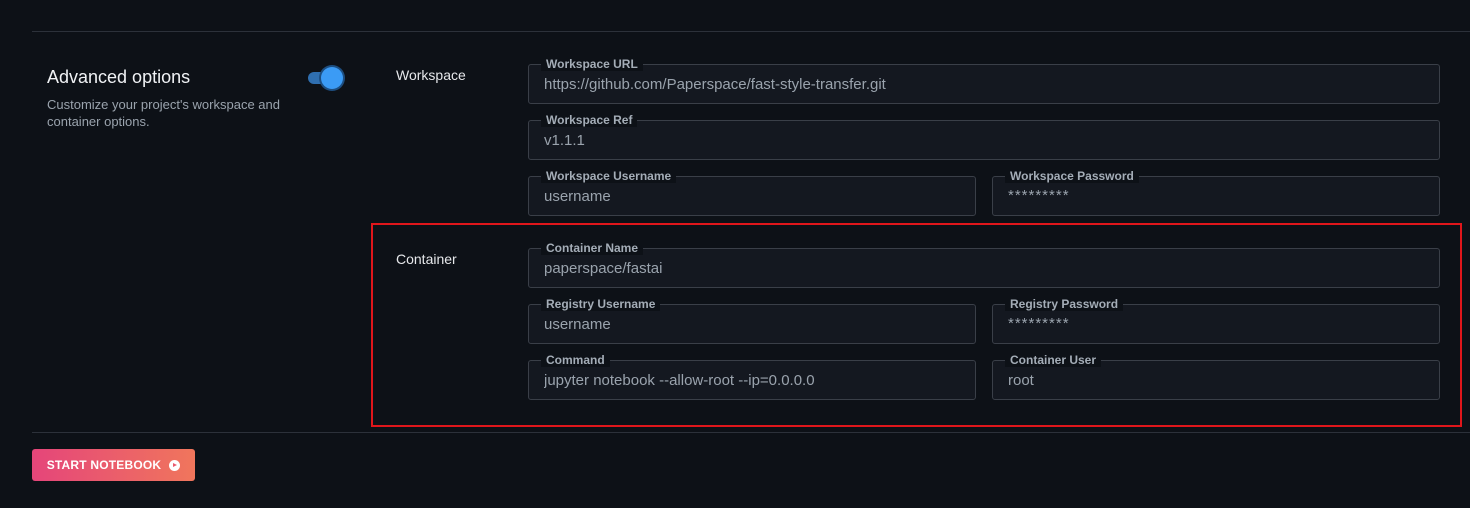 The image size is (1470, 508). Describe the element at coordinates (592, 64) in the screenshot. I see `workspace-url-label: Workspace URL` at that location.